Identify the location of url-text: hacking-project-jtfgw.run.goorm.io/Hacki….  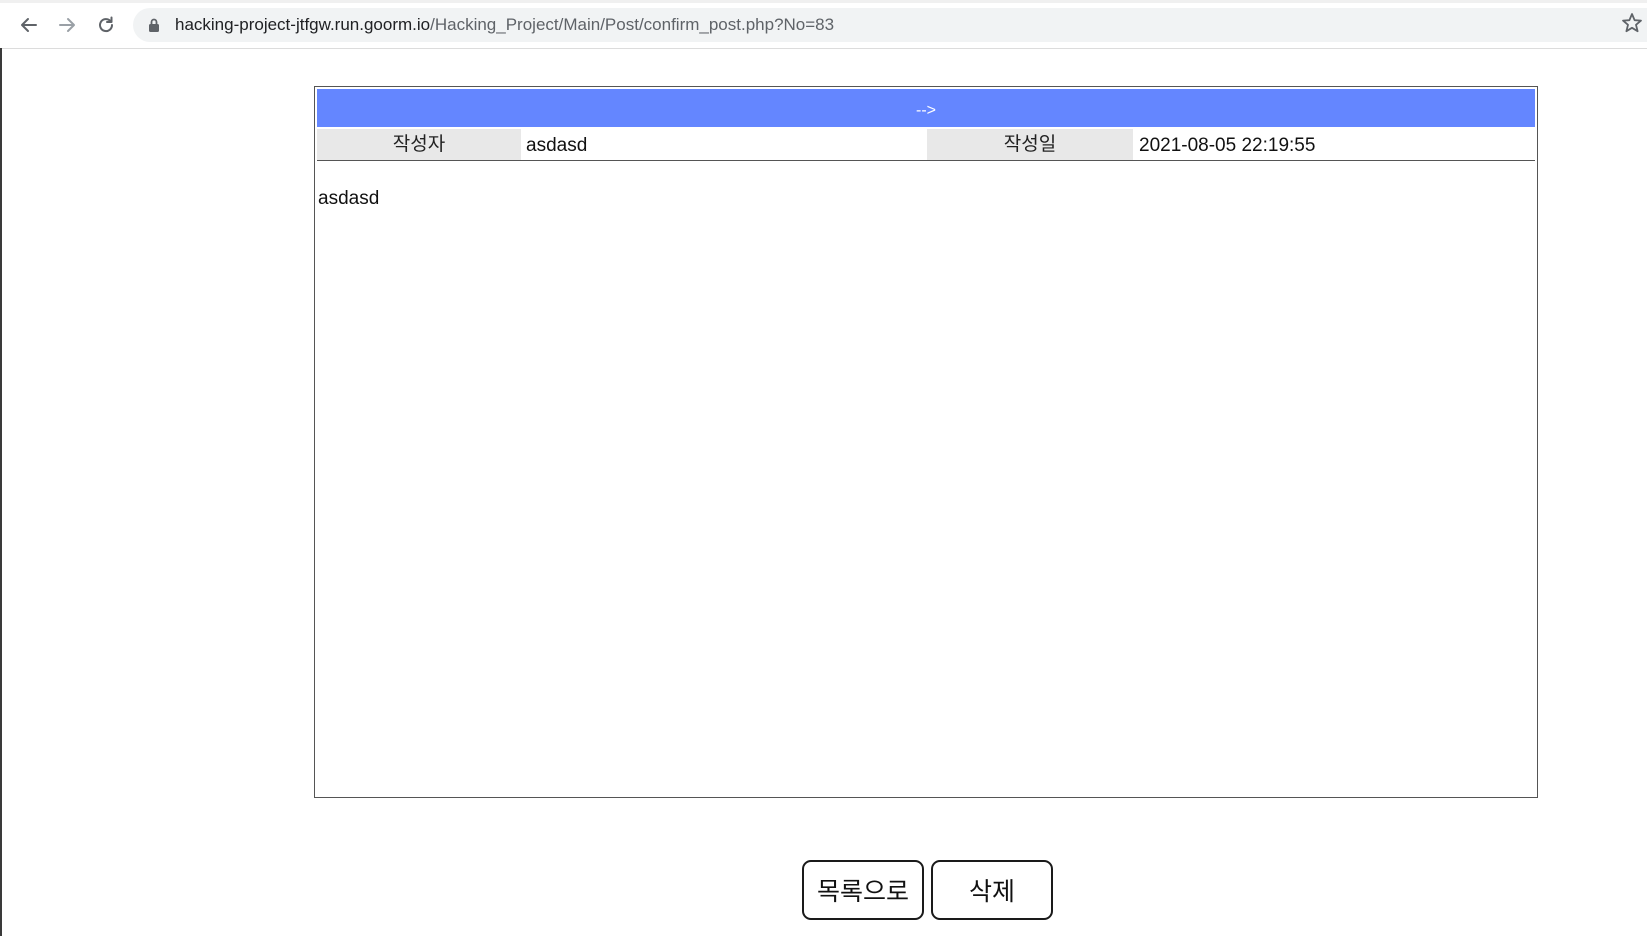
(504, 25).